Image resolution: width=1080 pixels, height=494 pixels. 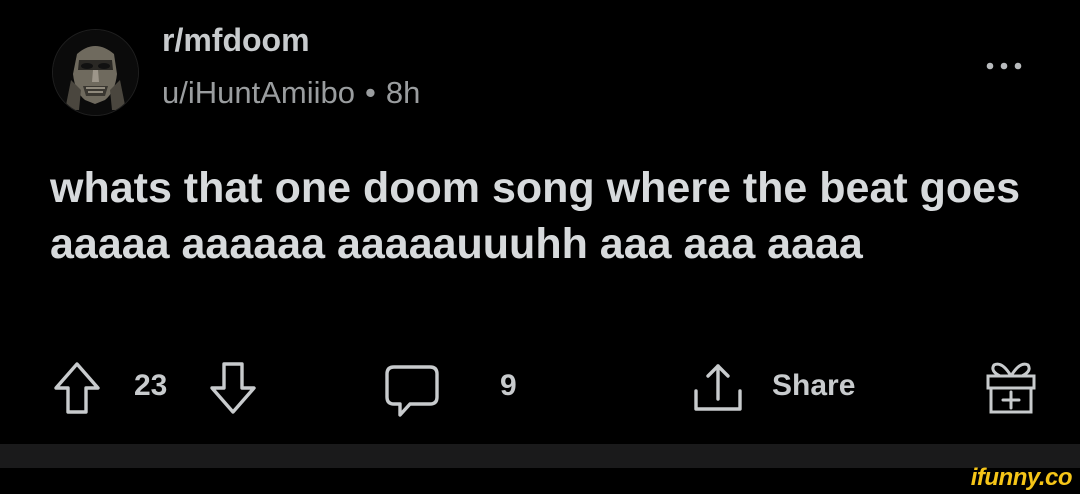 What do you see at coordinates (258, 92) in the screenshot?
I see `author-link: u/iHuntAmiibo` at bounding box center [258, 92].